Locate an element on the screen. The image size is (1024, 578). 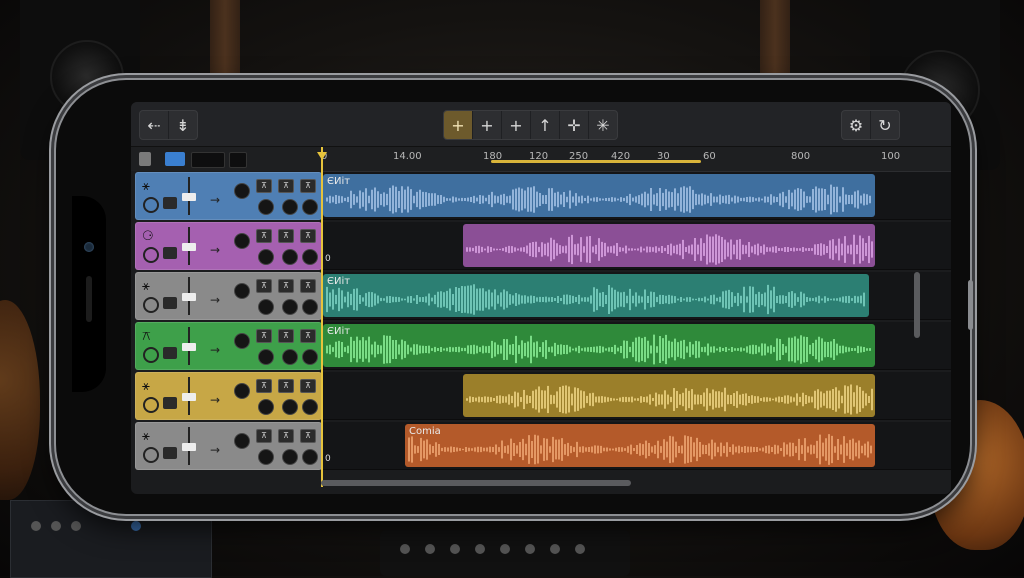
vertical-scrollbar is located at coordinates (917, 305).